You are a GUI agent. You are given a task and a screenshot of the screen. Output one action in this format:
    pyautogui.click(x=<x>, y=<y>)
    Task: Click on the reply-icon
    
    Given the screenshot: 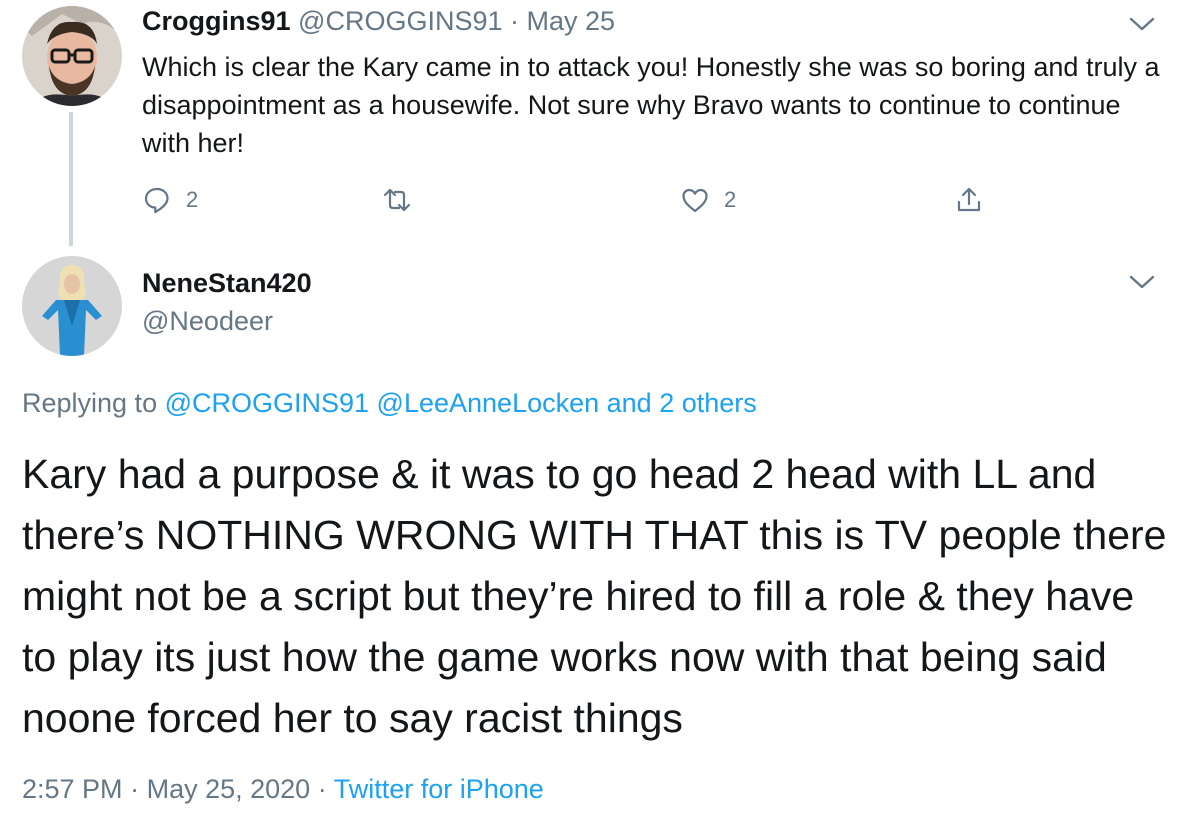 What is the action you would take?
    pyautogui.click(x=156, y=200)
    